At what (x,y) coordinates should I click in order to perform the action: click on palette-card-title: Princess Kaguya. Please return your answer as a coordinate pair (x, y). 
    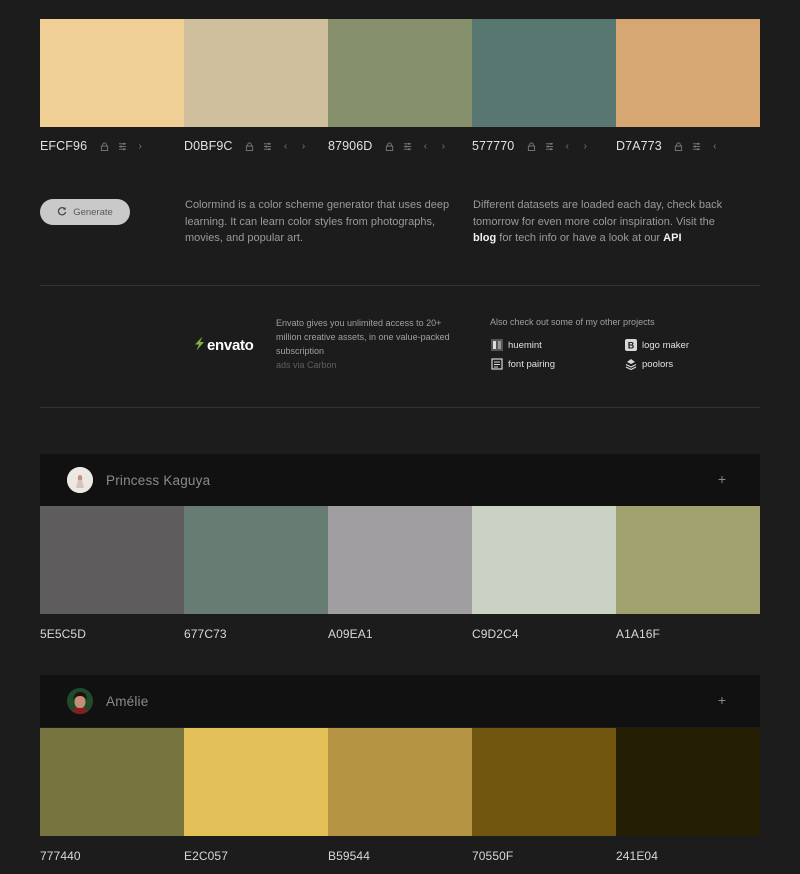
    Looking at the image, I should click on (158, 480).